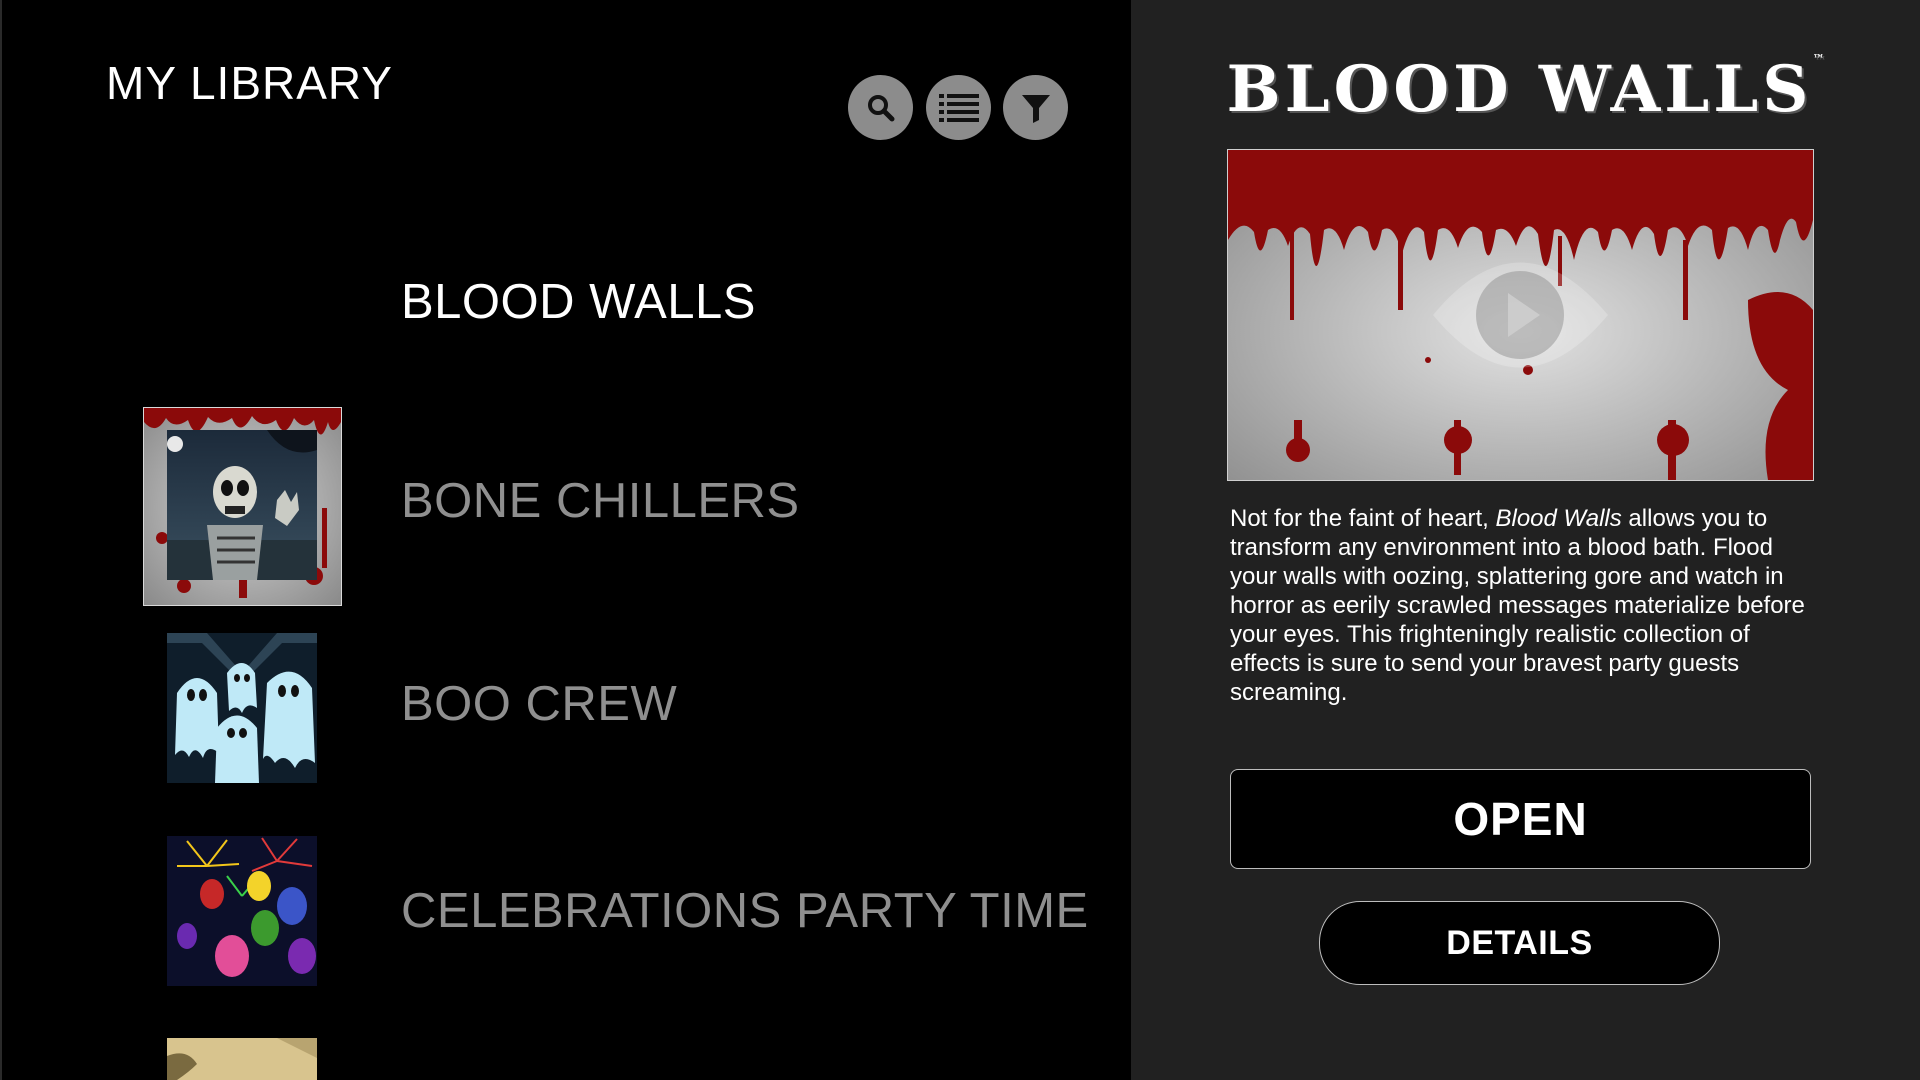  I want to click on preview-image, so click(1520, 315).